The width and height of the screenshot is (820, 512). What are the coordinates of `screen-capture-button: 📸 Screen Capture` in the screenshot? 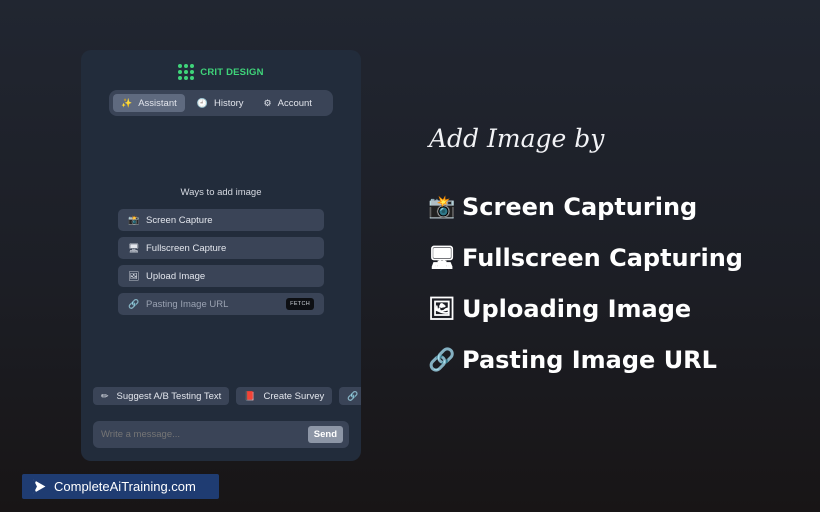 It's located at (221, 220).